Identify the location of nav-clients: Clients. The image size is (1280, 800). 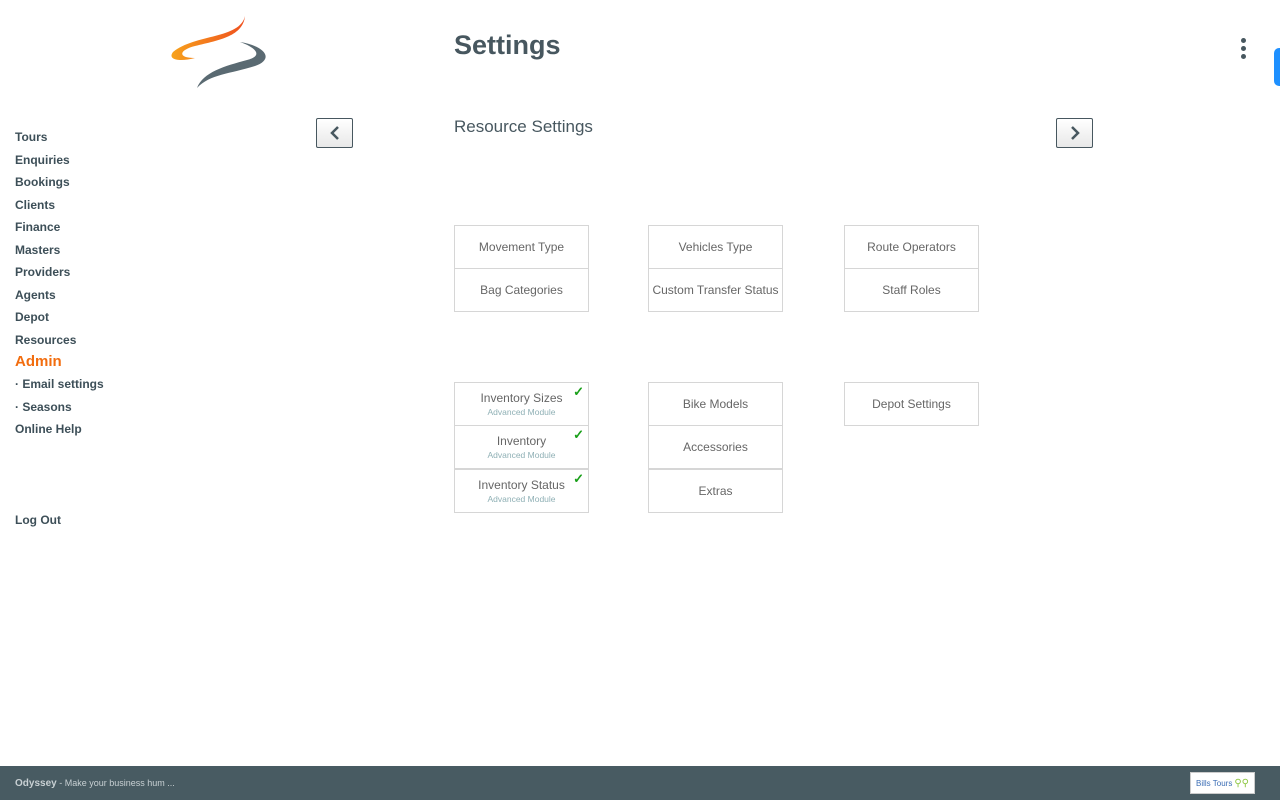
(59, 207).